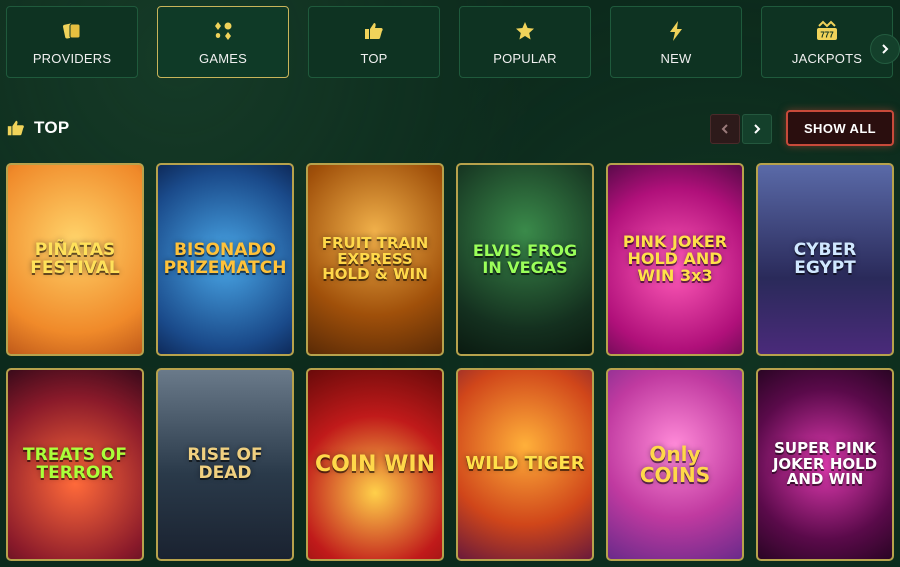 The width and height of the screenshot is (900, 567). What do you see at coordinates (223, 31) in the screenshot?
I see `suits-icon` at bounding box center [223, 31].